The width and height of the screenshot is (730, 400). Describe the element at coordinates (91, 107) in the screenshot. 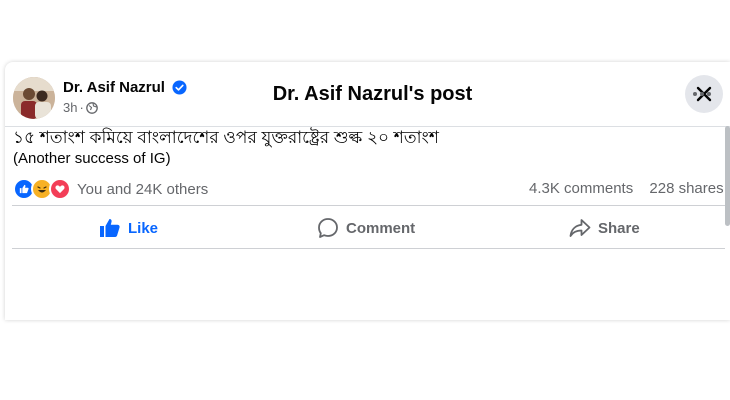

I see `globe-icon` at that location.